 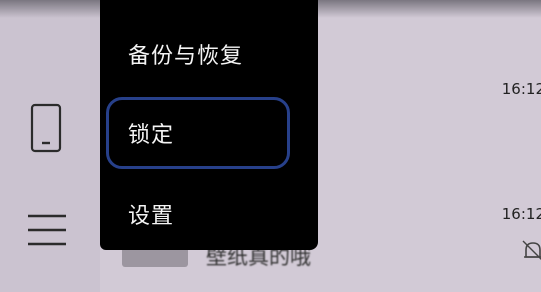 What do you see at coordinates (530, 251) in the screenshot?
I see `bell-icon` at bounding box center [530, 251].